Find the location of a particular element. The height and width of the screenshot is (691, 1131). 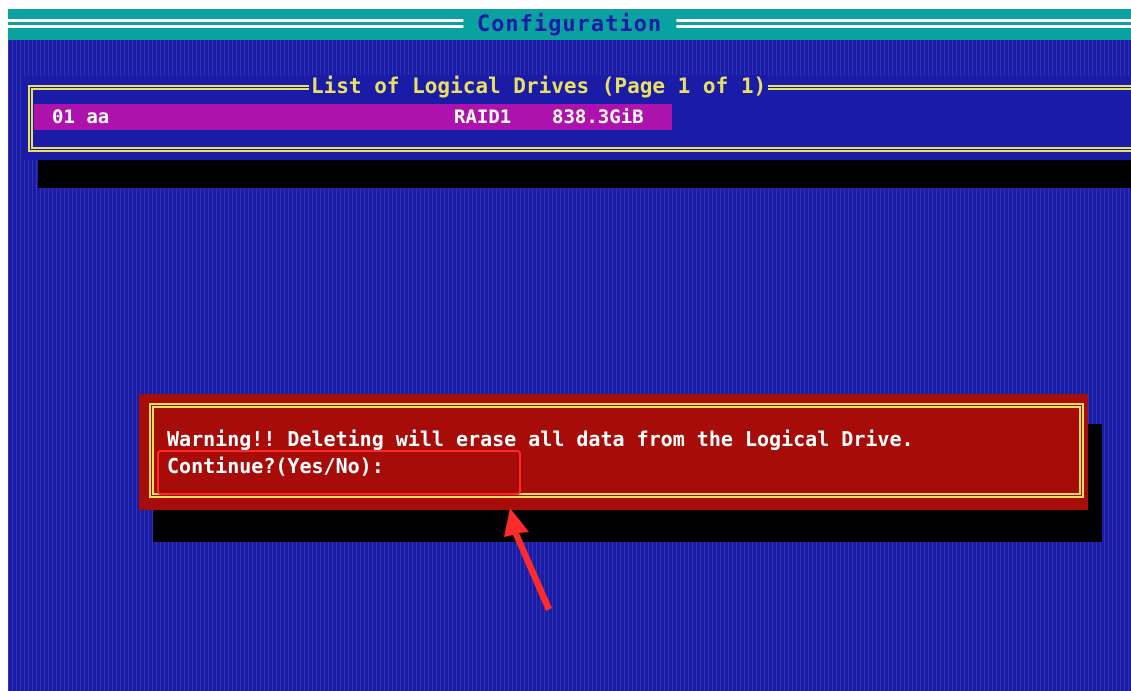

title-bar: Configuration is located at coordinates (569, 24).